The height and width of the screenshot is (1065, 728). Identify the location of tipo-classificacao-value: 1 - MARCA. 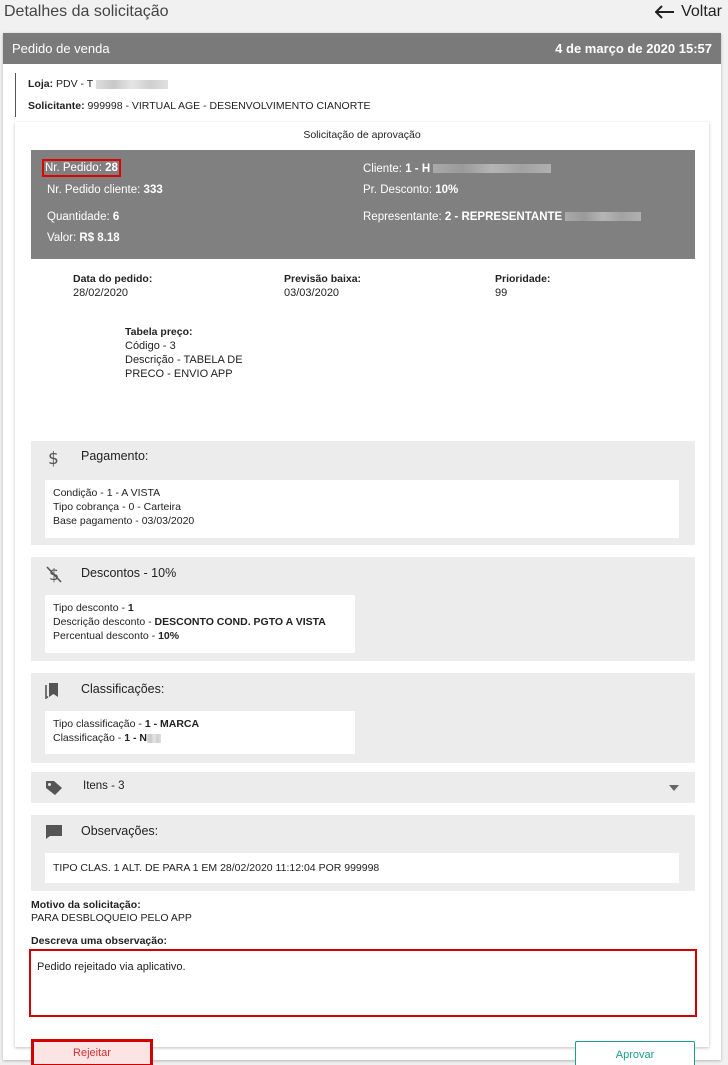
(172, 724).